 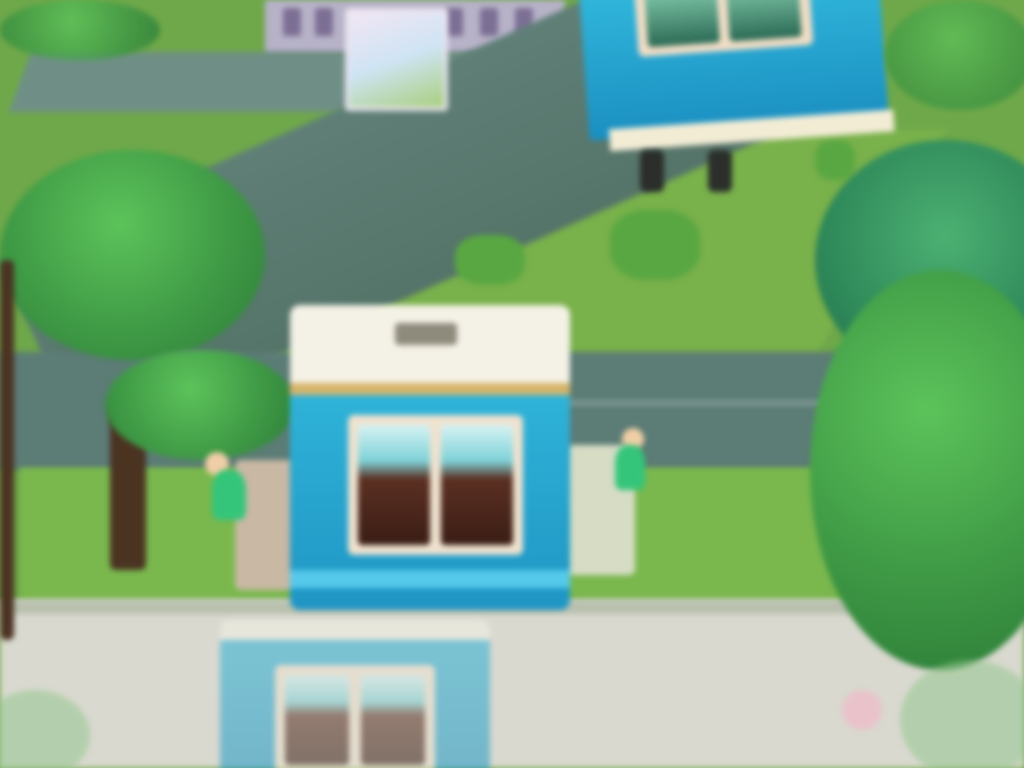 What do you see at coordinates (80, 30) in the screenshot?
I see `tree-canopy-top` at bounding box center [80, 30].